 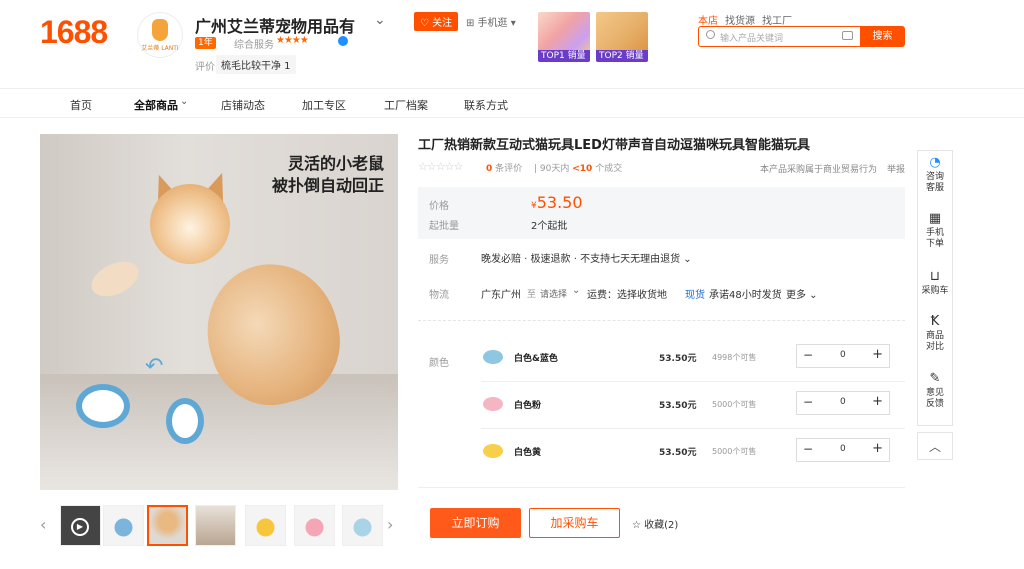 I want to click on review-label: 评价, so click(x=205, y=67).